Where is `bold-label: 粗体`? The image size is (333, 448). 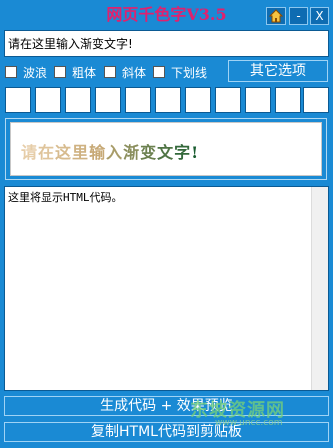
bold-label: 粗体 is located at coordinates (84, 72).